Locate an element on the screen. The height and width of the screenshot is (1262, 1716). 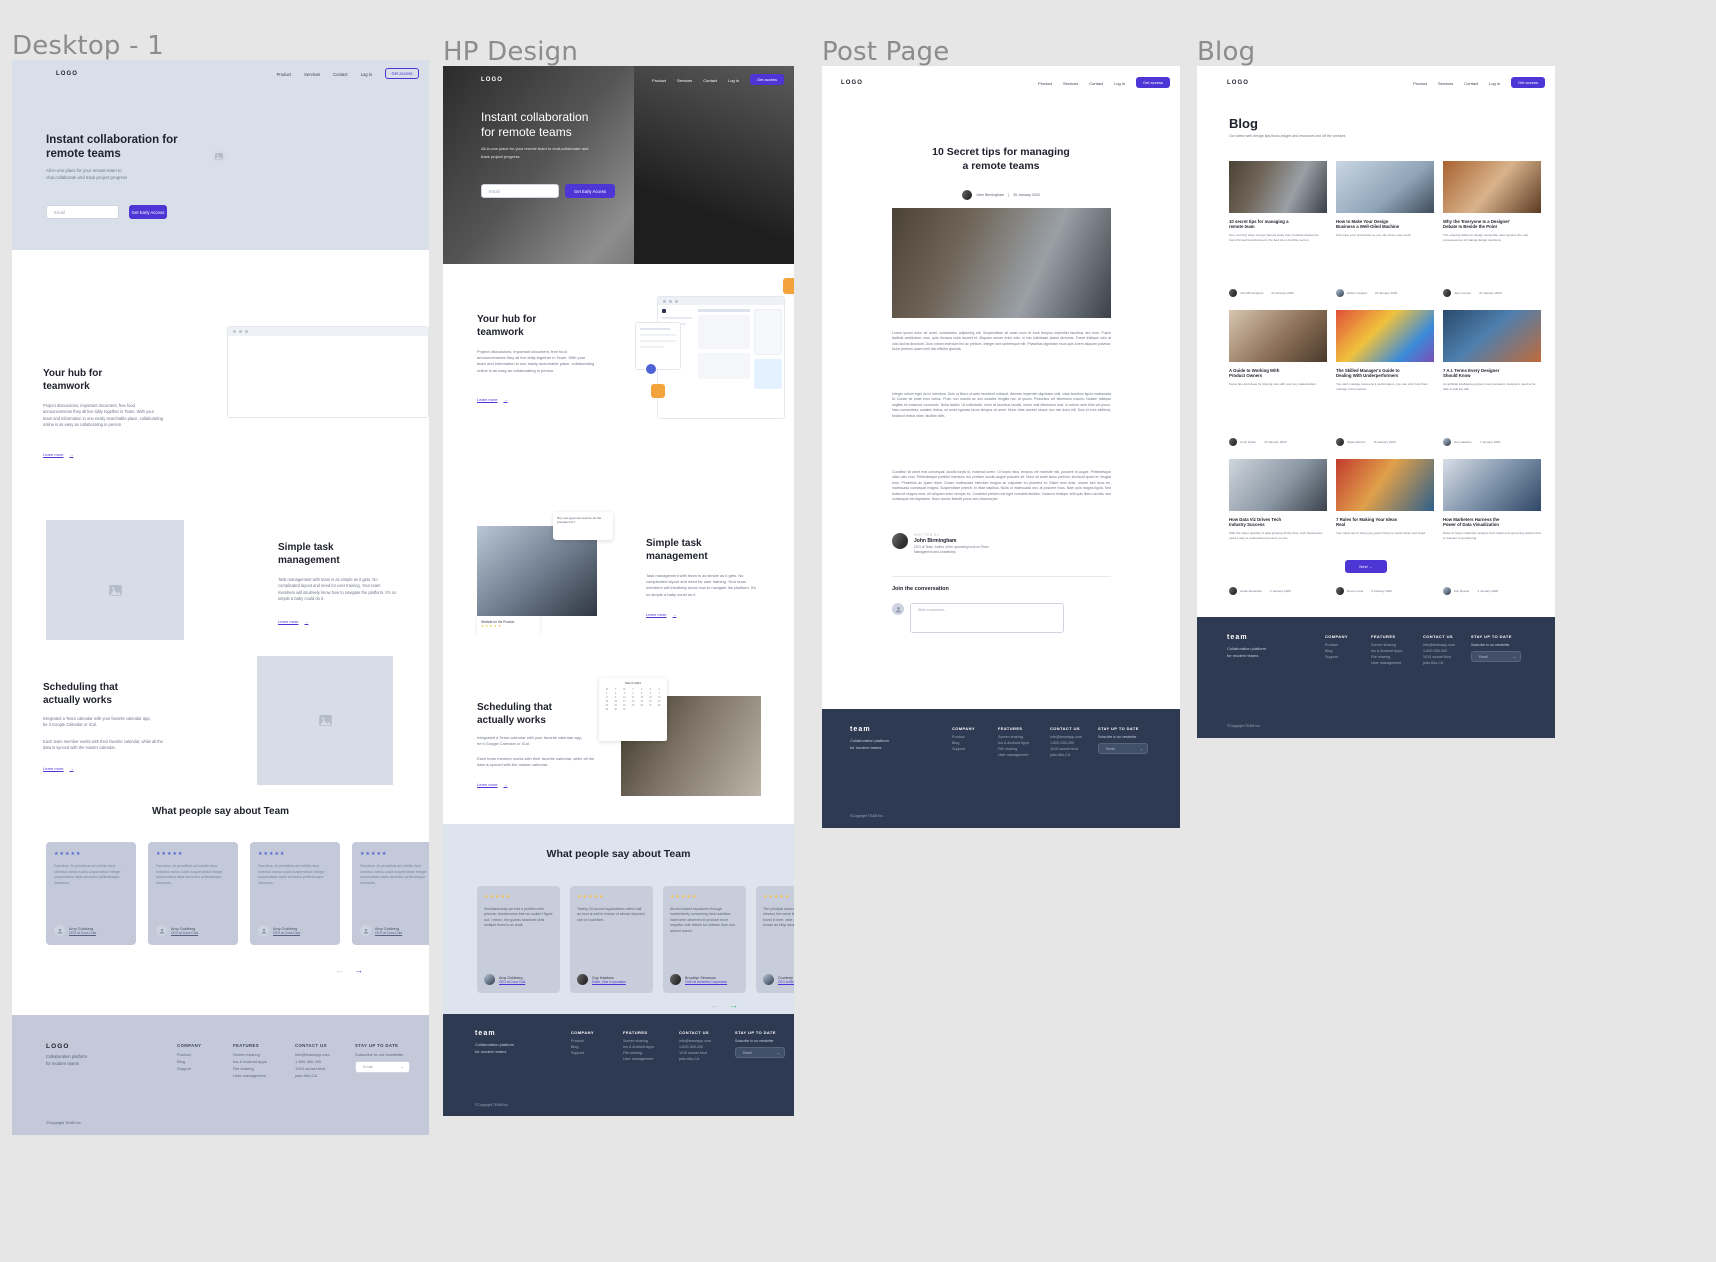
d1-task-learn-more: Learn more → is located at coordinates (293, 621).